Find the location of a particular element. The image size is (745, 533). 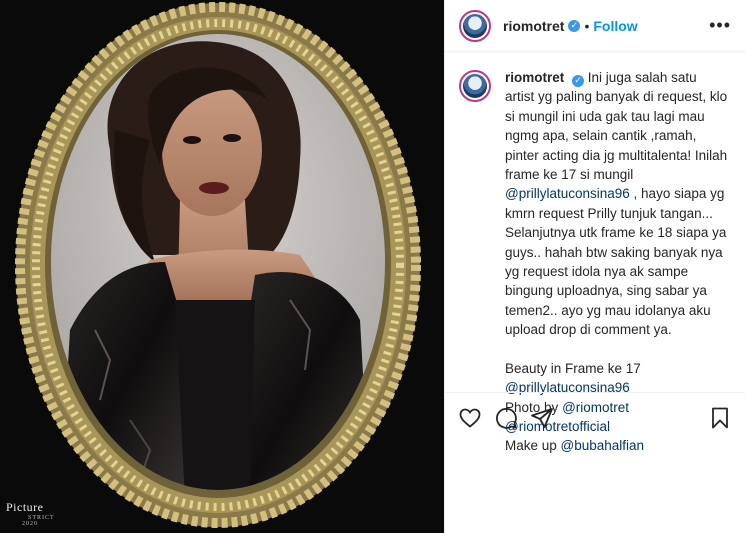

bookmark-icon is located at coordinates (720, 418).